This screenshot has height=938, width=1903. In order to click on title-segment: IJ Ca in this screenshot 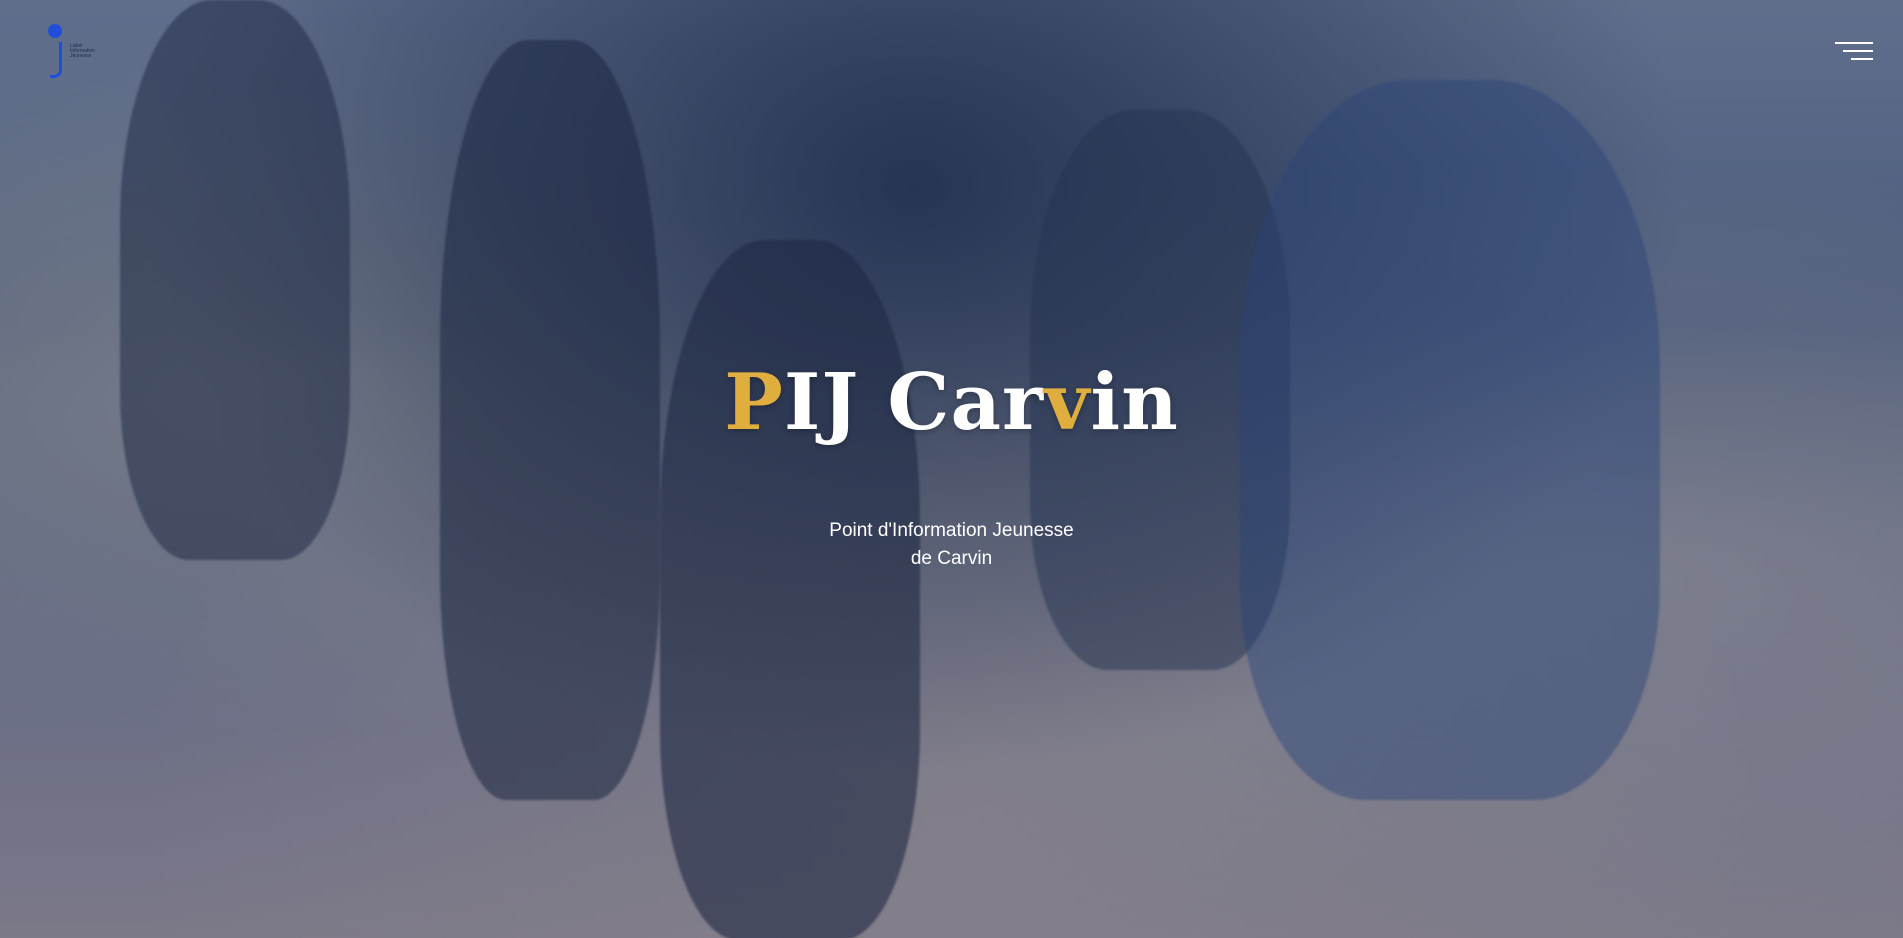, I will do `click(893, 402)`.